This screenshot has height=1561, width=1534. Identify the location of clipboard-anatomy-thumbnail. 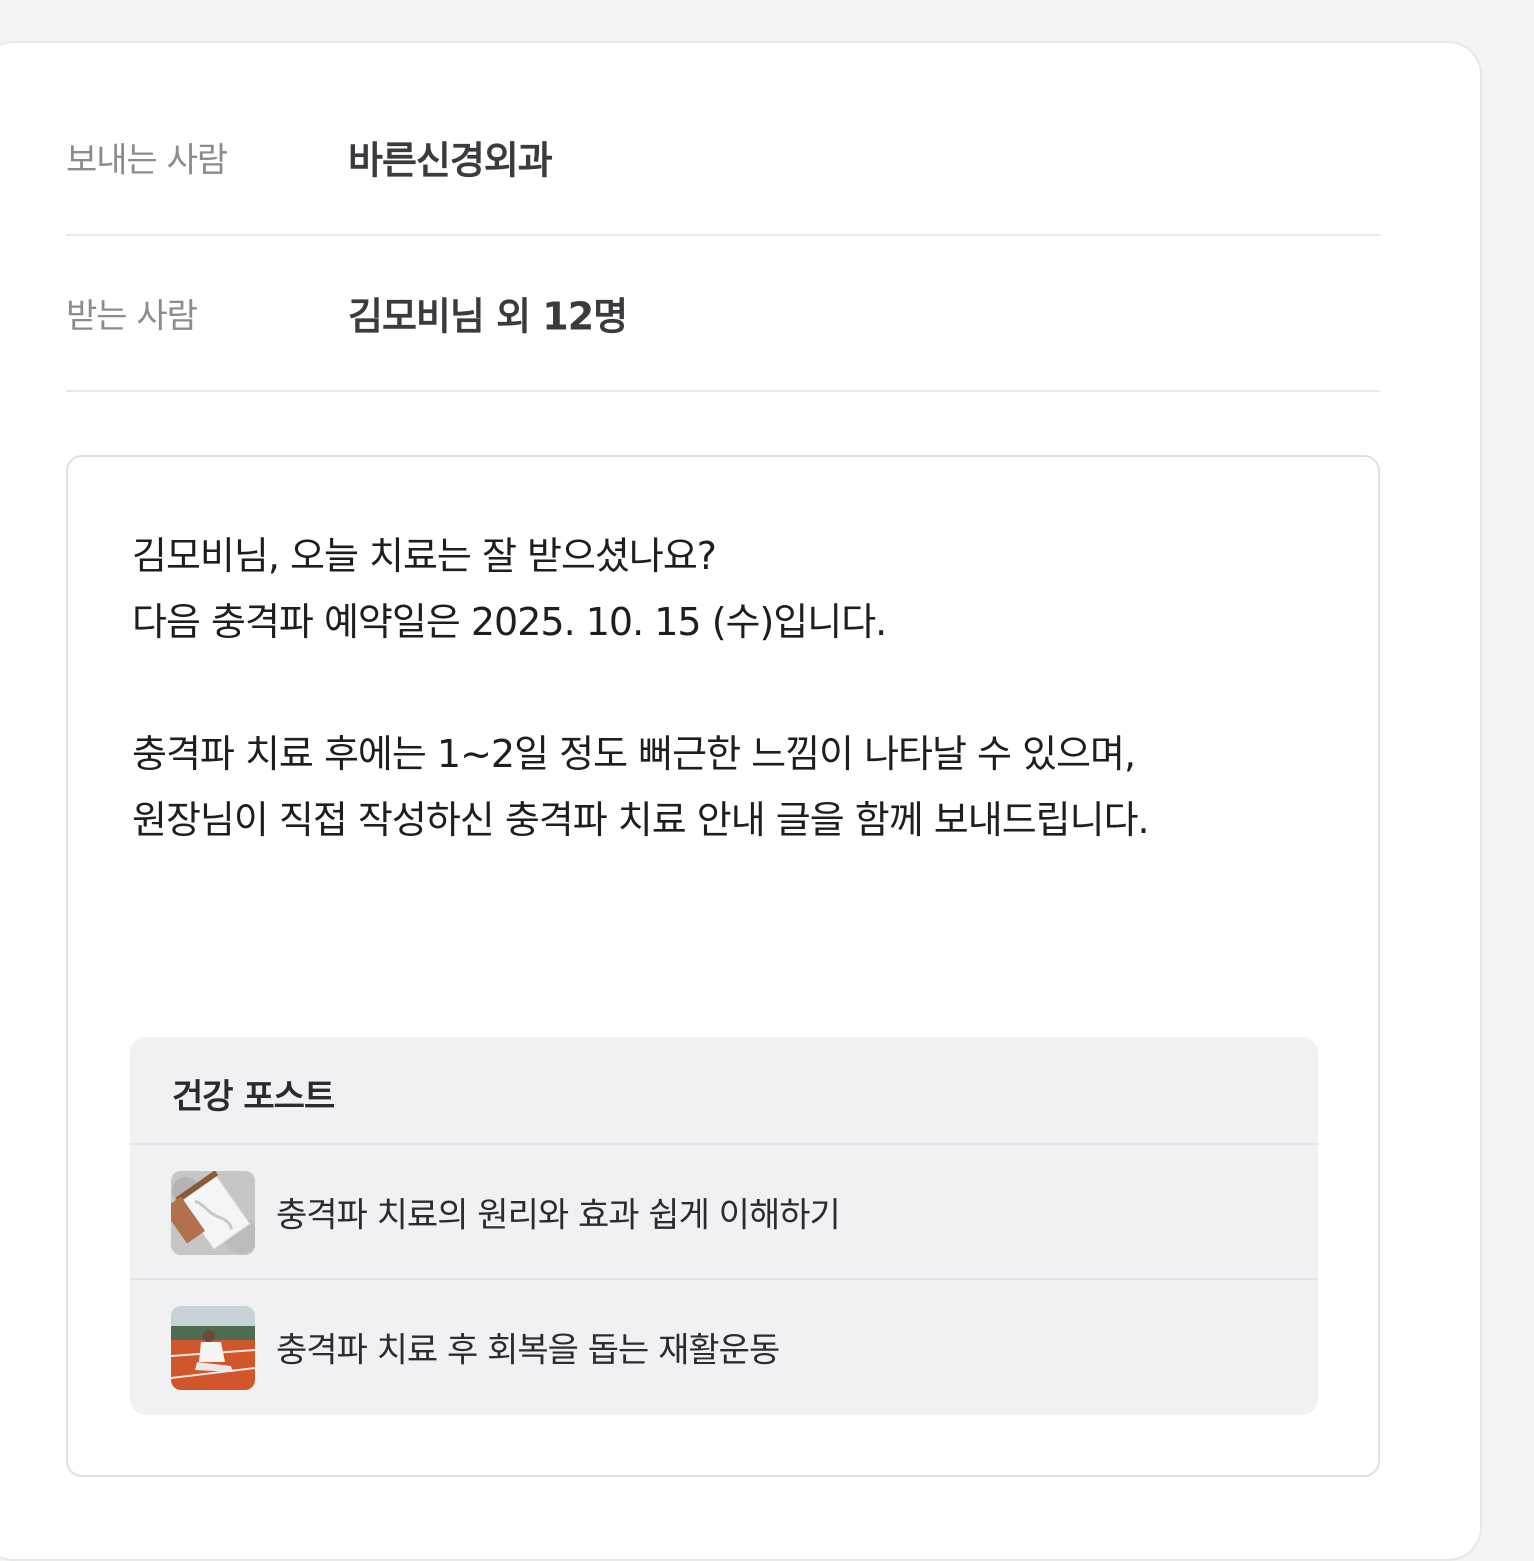
(213, 1213).